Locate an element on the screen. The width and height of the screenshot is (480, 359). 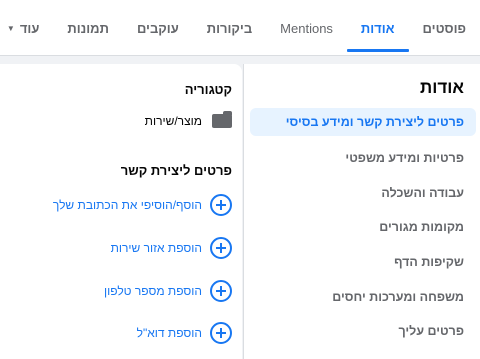
add-service-area-label: הוספת אזור שירות is located at coordinates (156, 248).